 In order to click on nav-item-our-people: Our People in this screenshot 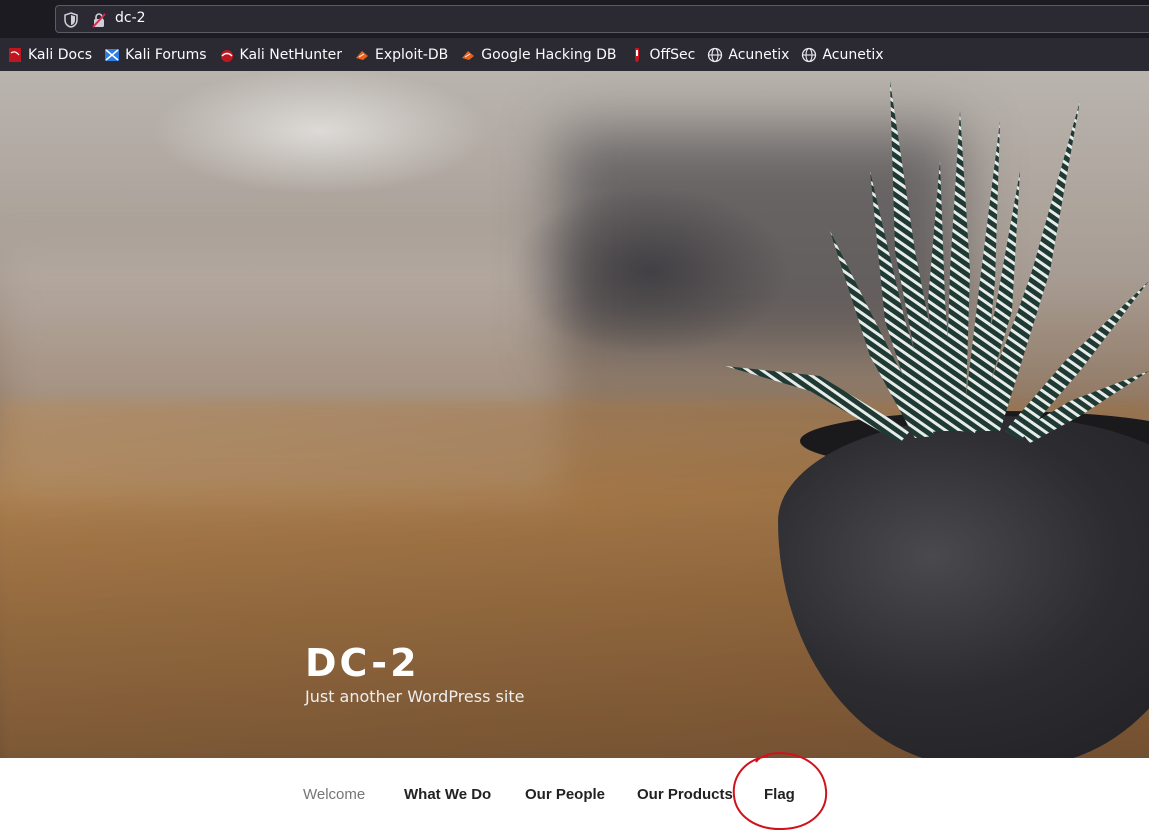, I will do `click(565, 794)`.